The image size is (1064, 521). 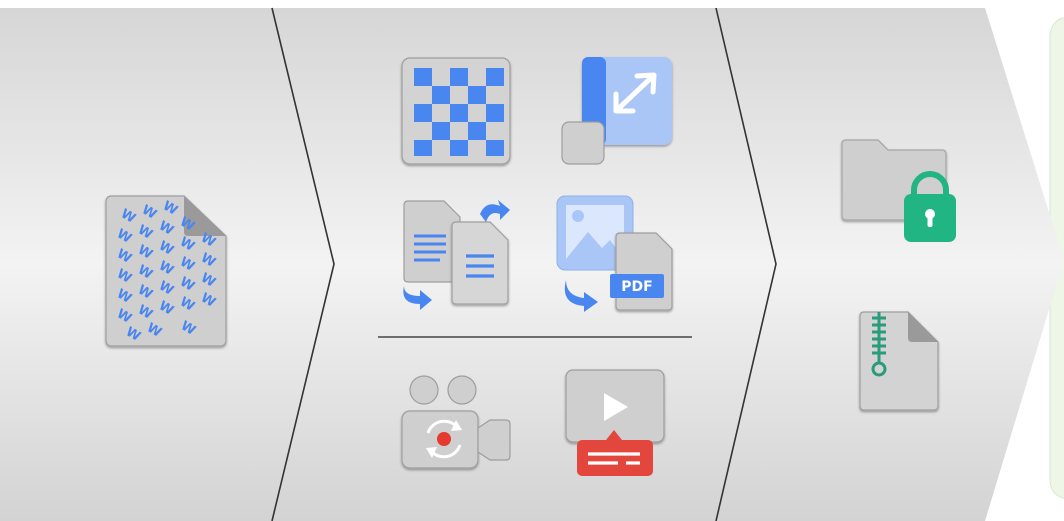 I want to click on video-subtitle-icon, so click(x=615, y=422).